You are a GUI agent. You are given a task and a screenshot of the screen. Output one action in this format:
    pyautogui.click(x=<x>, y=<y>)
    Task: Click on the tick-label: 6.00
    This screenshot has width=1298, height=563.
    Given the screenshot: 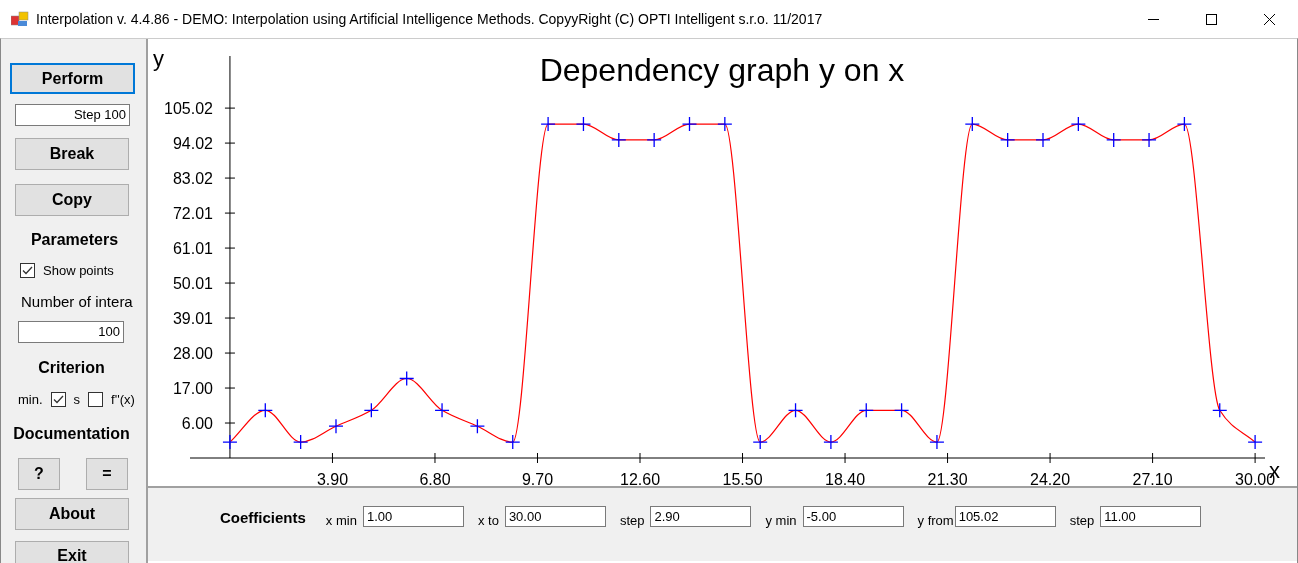 What is the action you would take?
    pyautogui.click(x=197, y=423)
    